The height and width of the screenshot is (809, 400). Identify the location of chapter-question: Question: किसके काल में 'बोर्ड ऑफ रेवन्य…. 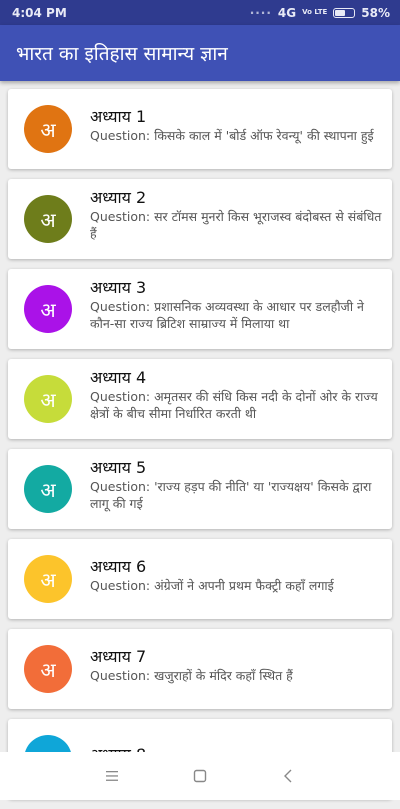
(232, 135).